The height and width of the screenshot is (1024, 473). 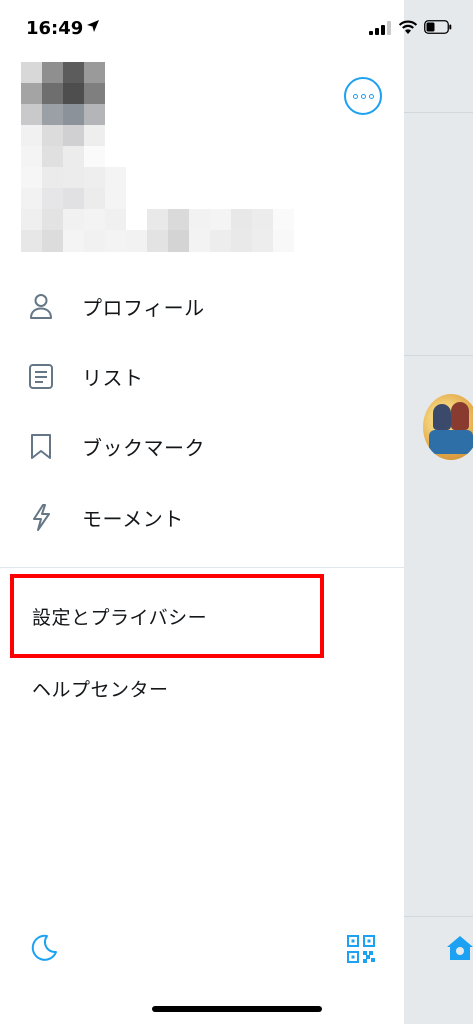 I want to click on qr-code-icon, so click(x=361, y=949).